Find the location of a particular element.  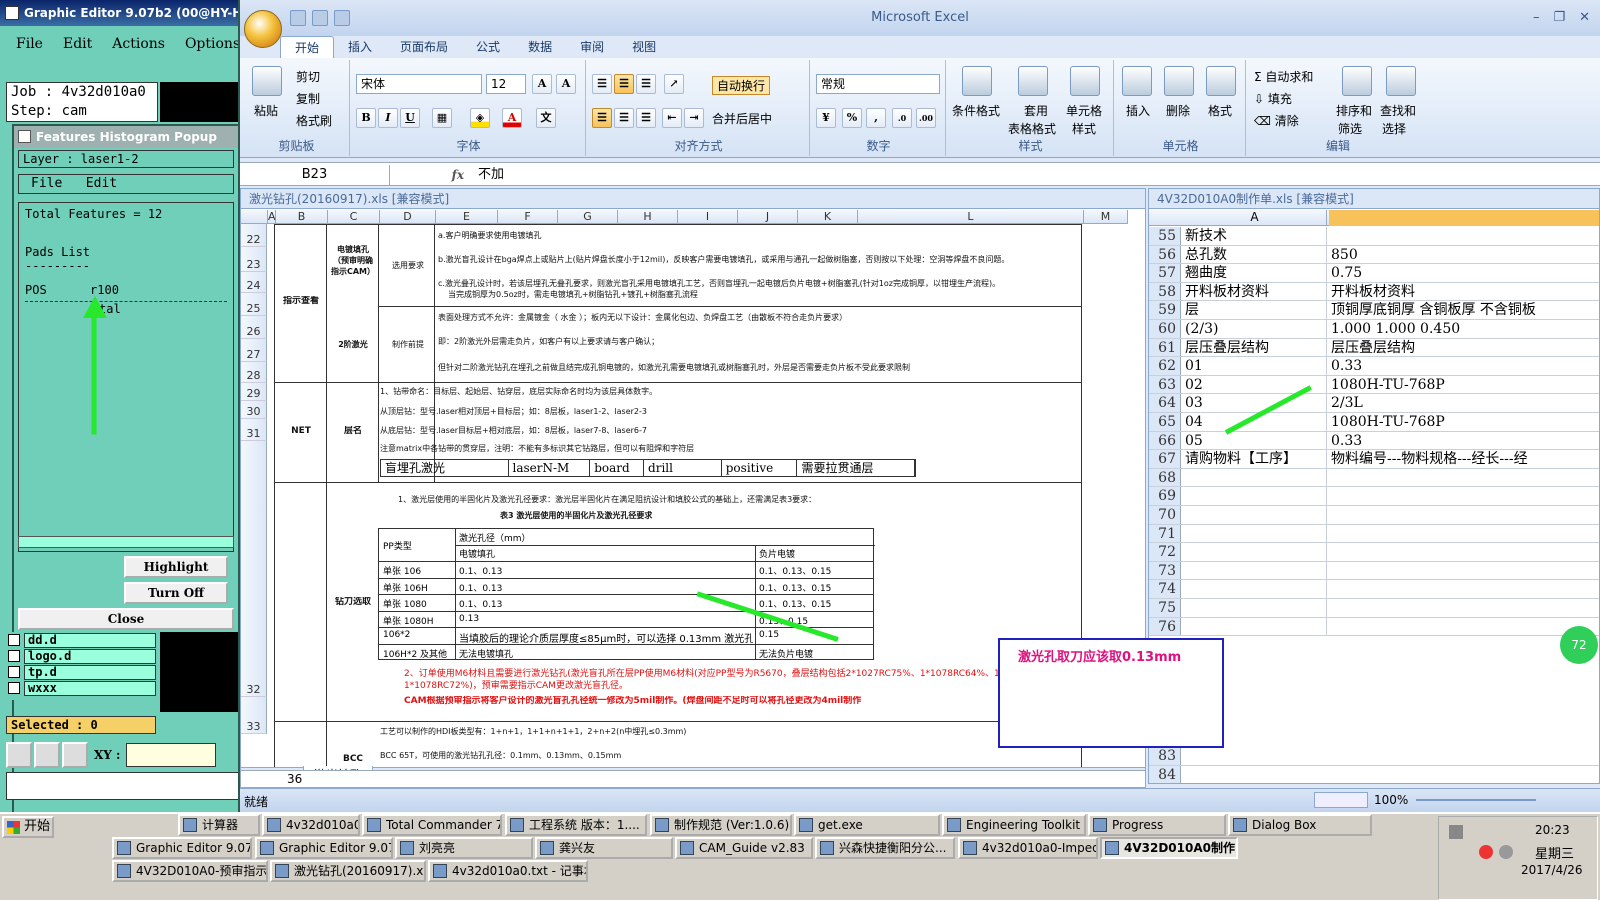

row-header: 33 is located at coordinates (254, 715).